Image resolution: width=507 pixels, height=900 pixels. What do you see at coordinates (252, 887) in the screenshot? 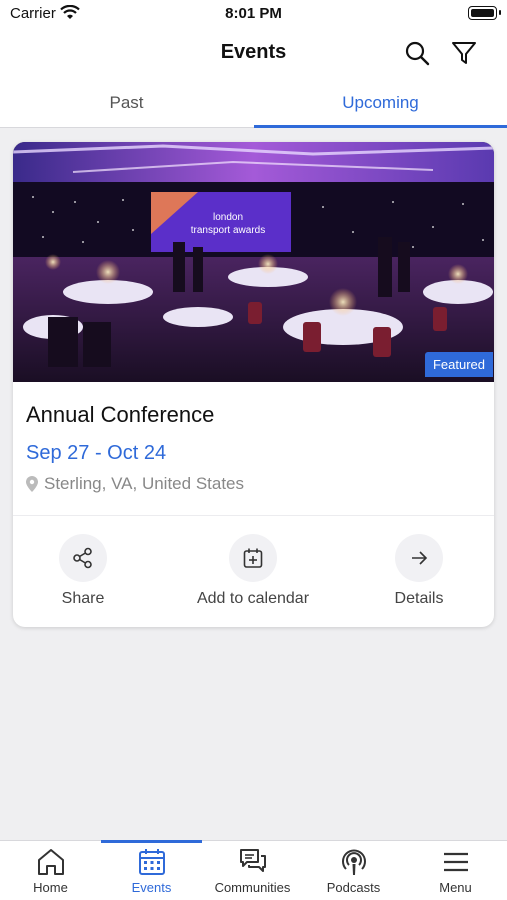
I see `tab-communities-label: Communities` at bounding box center [252, 887].